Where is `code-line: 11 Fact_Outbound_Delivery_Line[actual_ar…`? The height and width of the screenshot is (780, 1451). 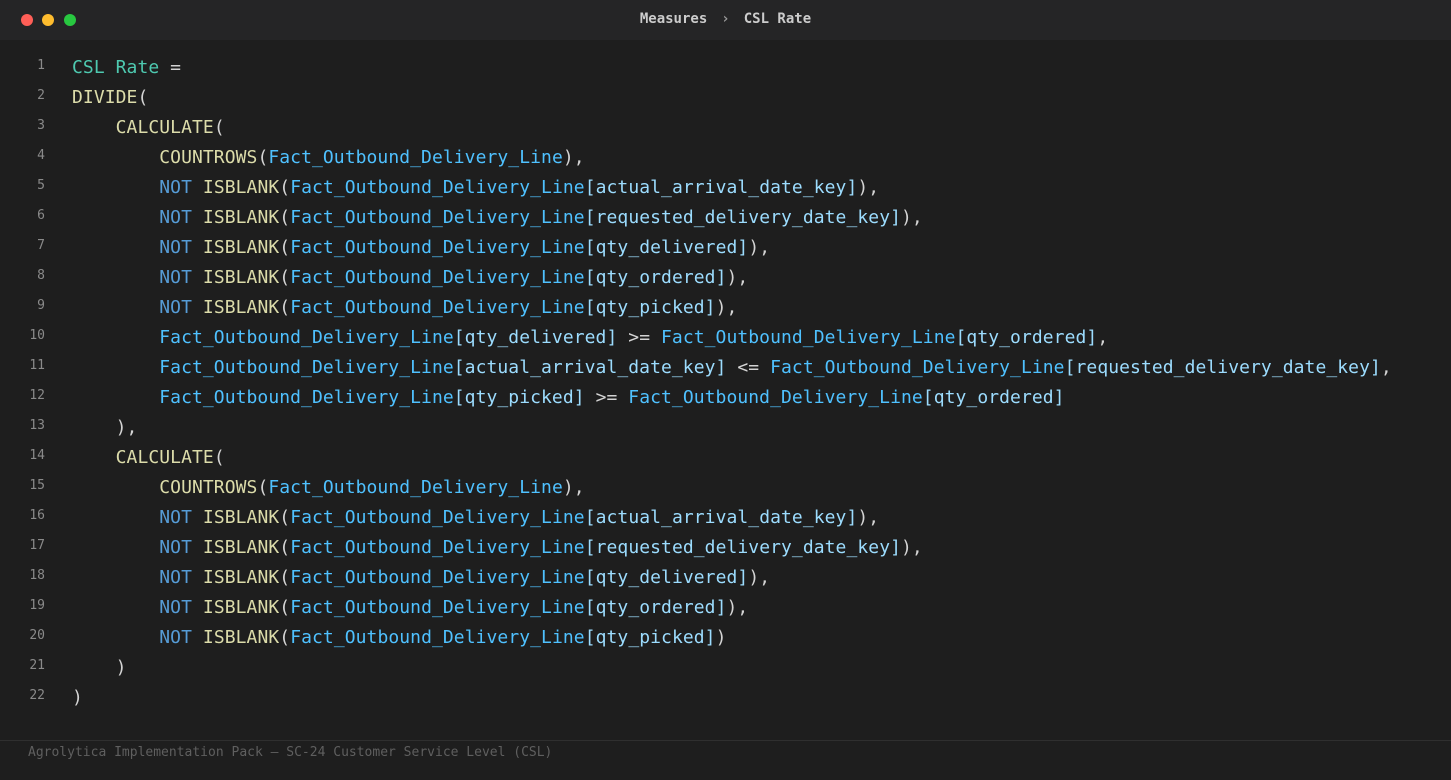 code-line: 11 Fact_Outbound_Delivery_Line[actual_ar… is located at coordinates (725, 368).